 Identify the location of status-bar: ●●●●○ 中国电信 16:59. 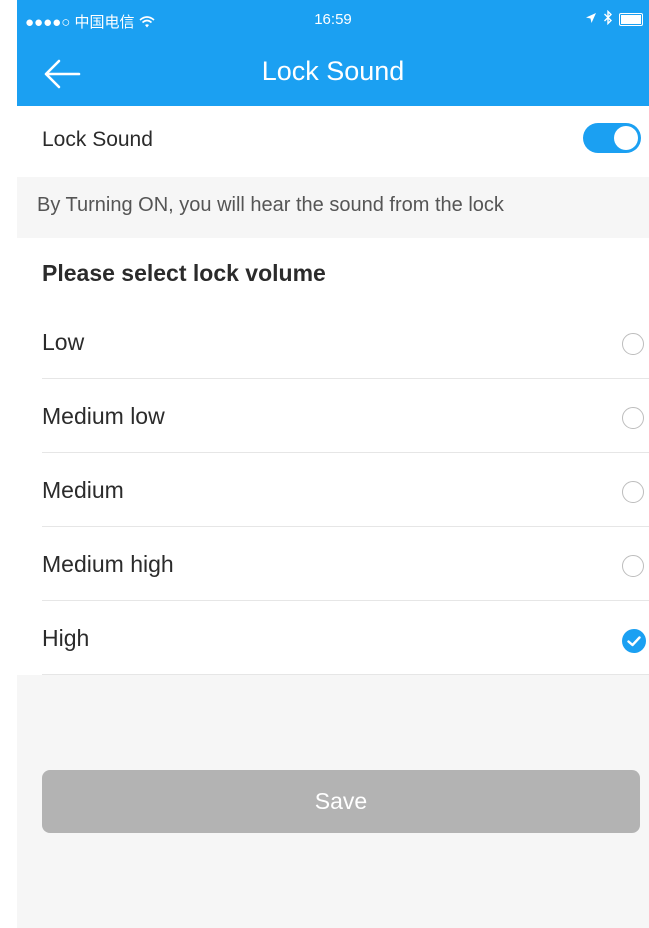
(333, 19).